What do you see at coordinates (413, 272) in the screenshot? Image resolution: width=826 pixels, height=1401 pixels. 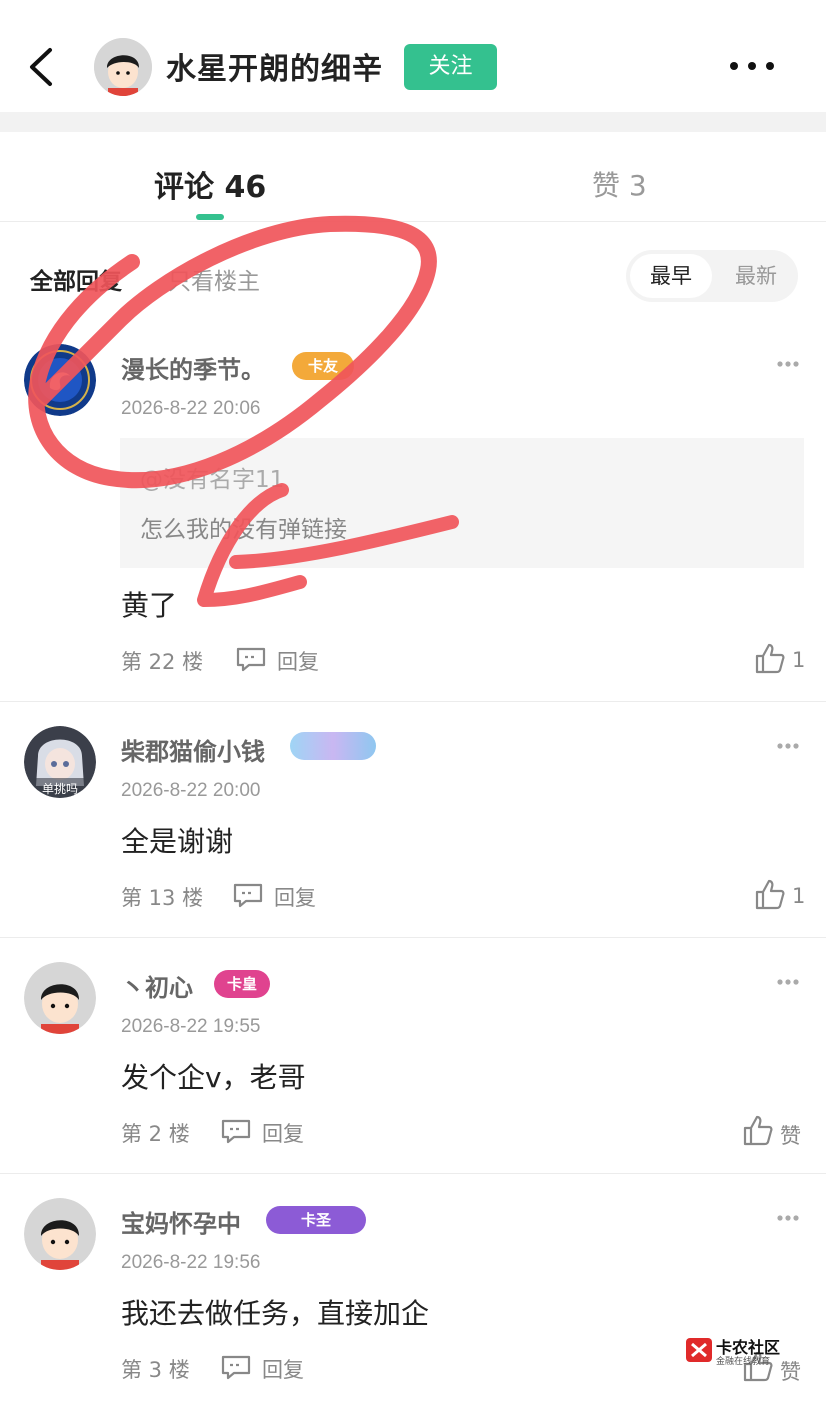 I see `filter-row: 全部回复 只看楼主 最早 最新` at bounding box center [413, 272].